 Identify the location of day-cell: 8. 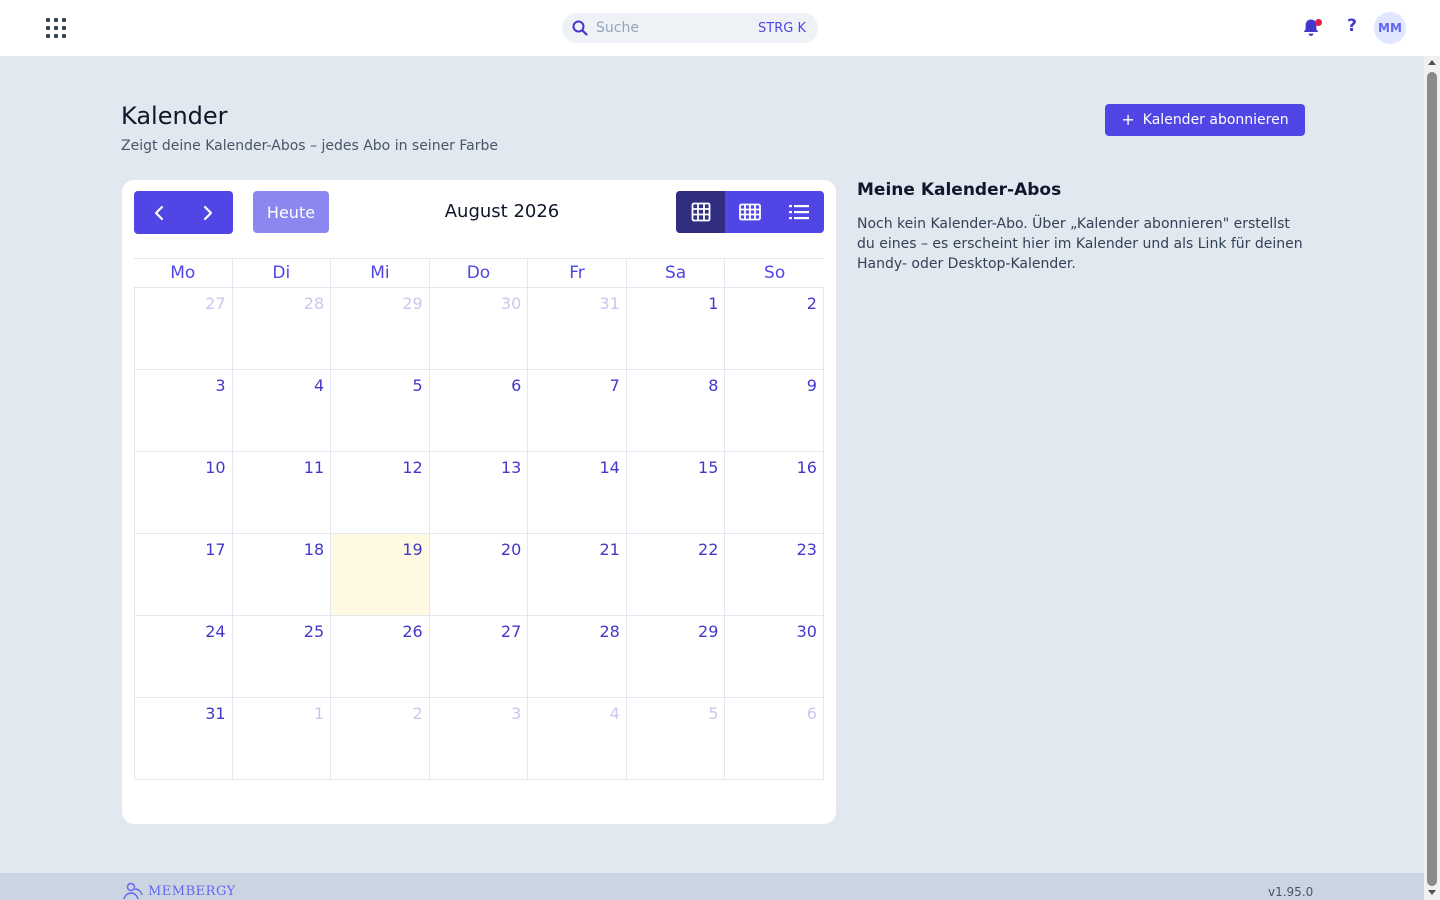
(676, 410).